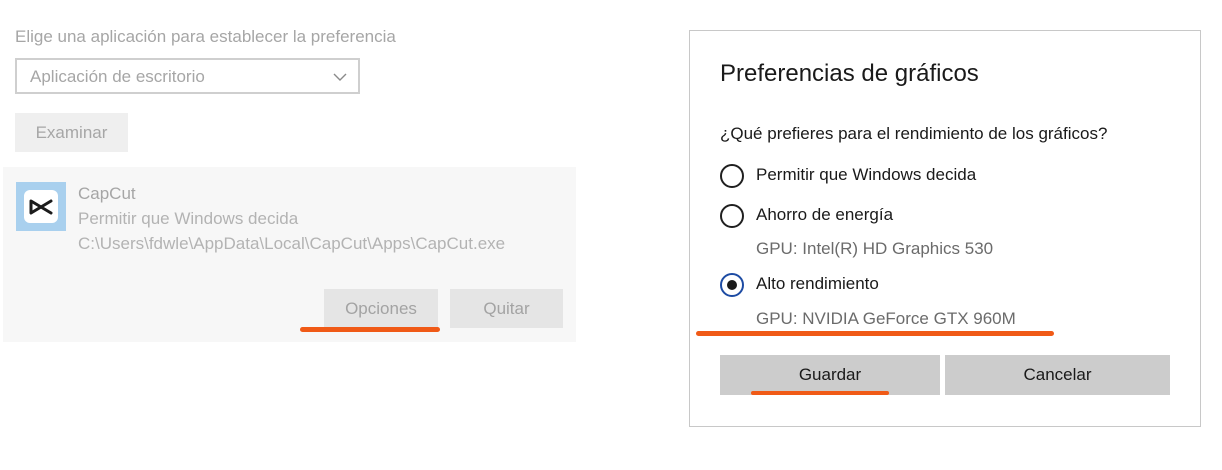 The image size is (1222, 470). I want to click on radio-label: Permitir que Windows decida, so click(866, 174).